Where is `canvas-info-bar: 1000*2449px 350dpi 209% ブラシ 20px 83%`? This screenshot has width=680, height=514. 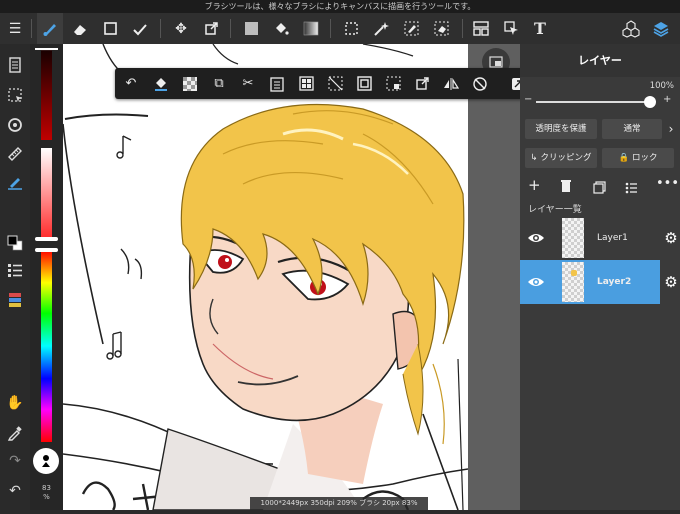 canvas-info-bar: 1000*2449px 350dpi 209% ブラシ 20px 83% is located at coordinates (339, 503).